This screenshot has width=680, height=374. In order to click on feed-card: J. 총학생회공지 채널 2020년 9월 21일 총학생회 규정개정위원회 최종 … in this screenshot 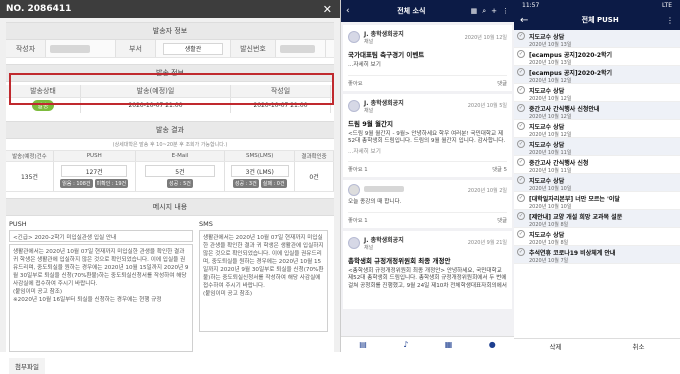, I will do `click(427, 269)`.